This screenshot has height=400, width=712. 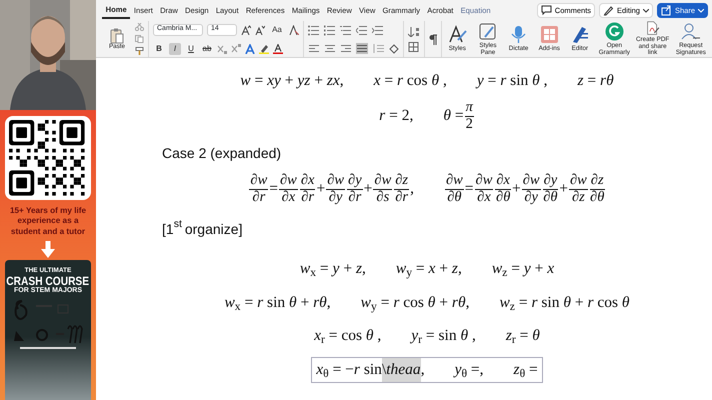 I want to click on text-effects-icon, so click(x=250, y=49).